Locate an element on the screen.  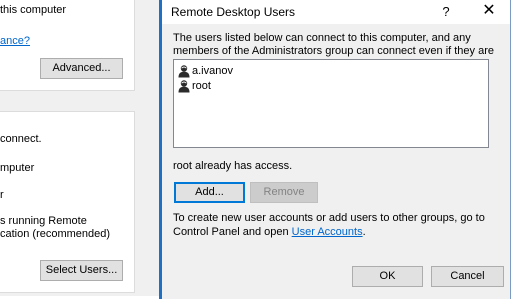
close-button: ✕ is located at coordinates (489, 11).